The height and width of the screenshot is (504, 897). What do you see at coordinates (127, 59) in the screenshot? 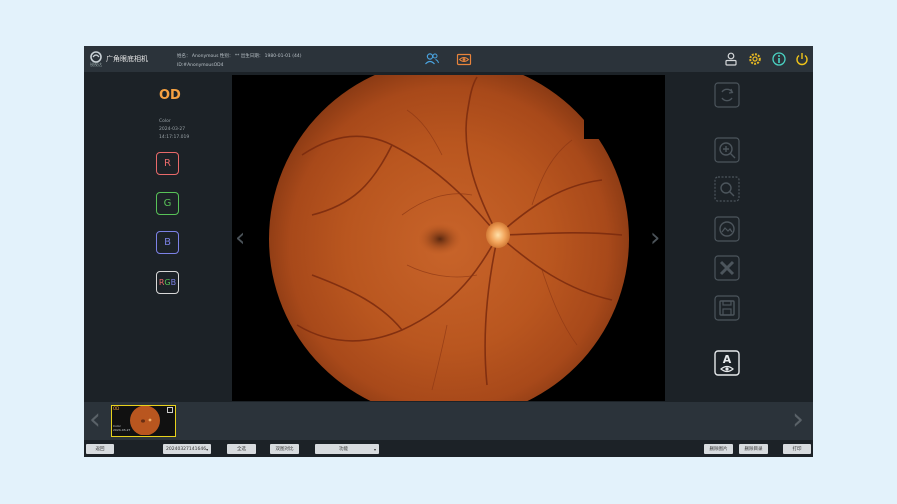
I see `app-title: 广角眼底相机` at bounding box center [127, 59].